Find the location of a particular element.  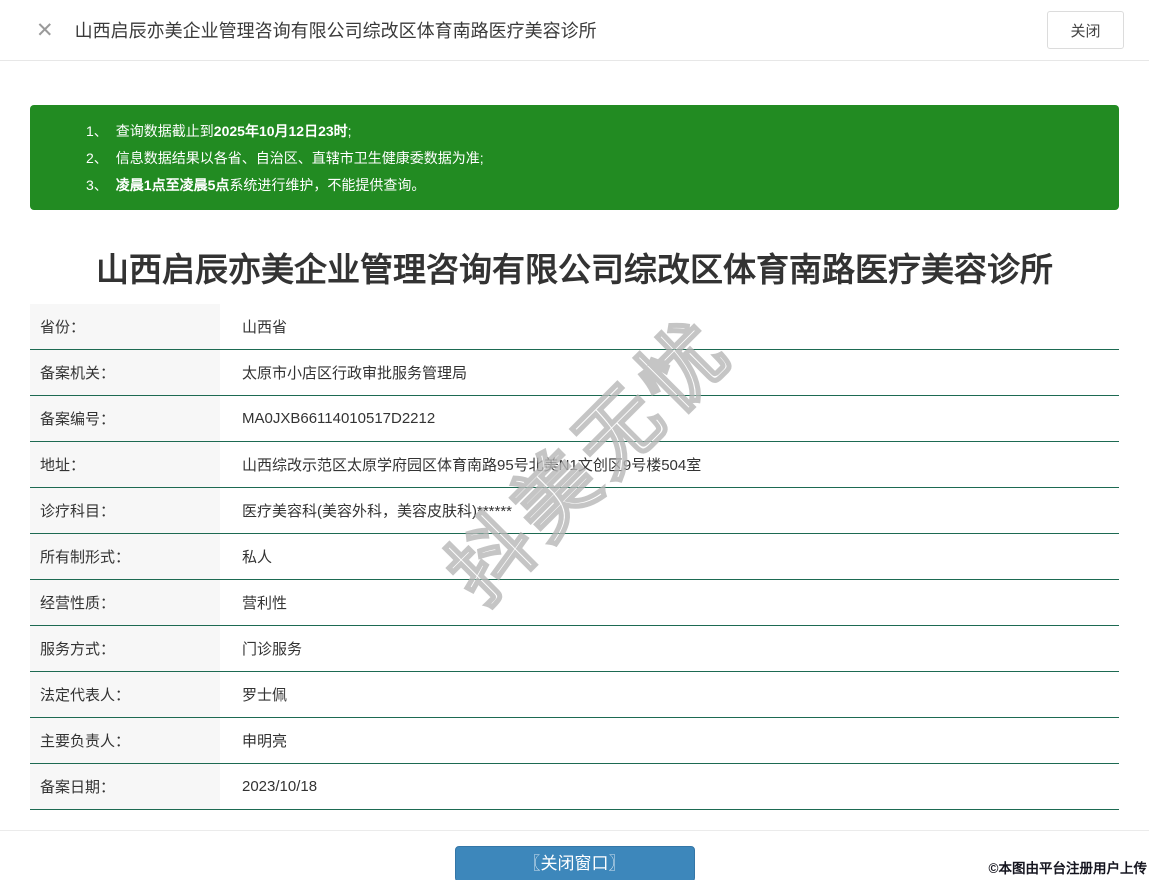

row-label: 地址： is located at coordinates (125, 464).